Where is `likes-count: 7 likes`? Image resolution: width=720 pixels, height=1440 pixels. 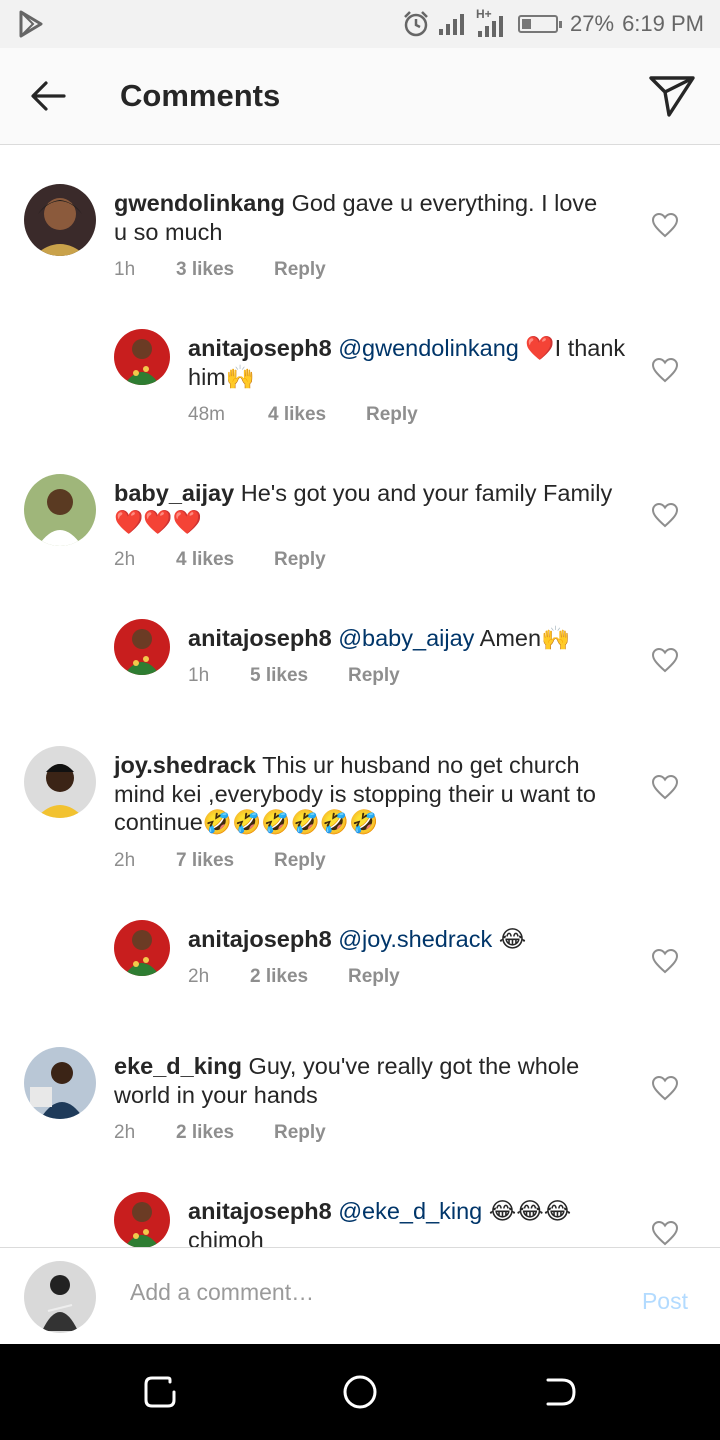
likes-count: 7 likes is located at coordinates (225, 861).